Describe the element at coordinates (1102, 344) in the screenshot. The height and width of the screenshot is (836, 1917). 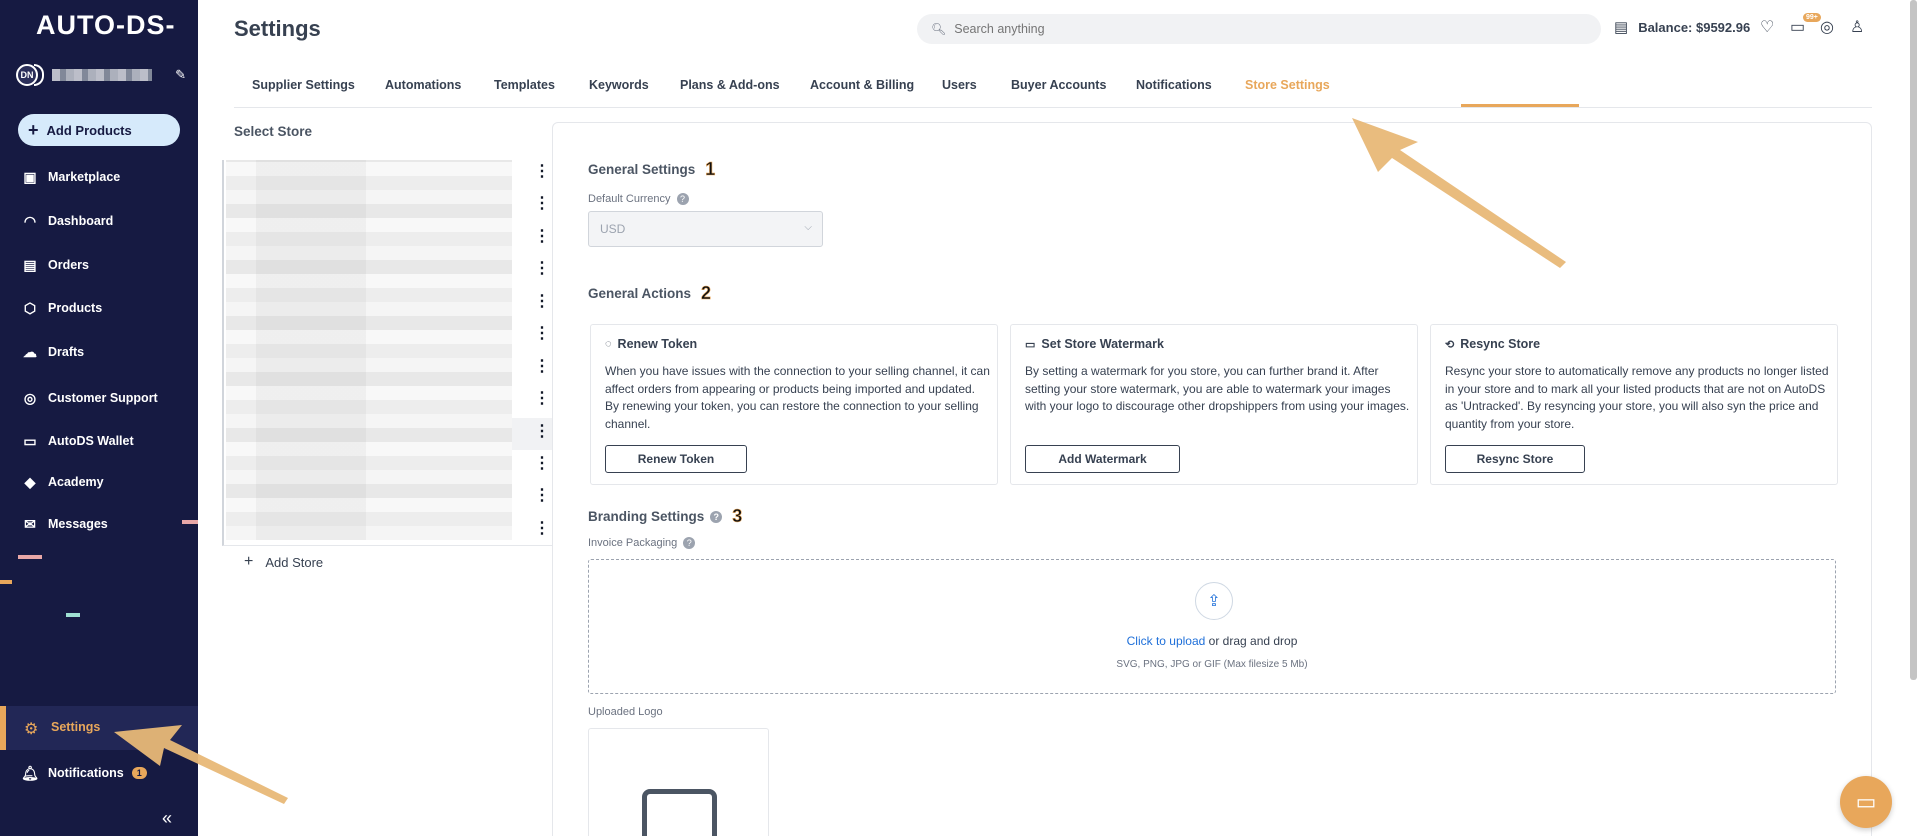
I see `card-title-text: Set Store Watermark` at that location.